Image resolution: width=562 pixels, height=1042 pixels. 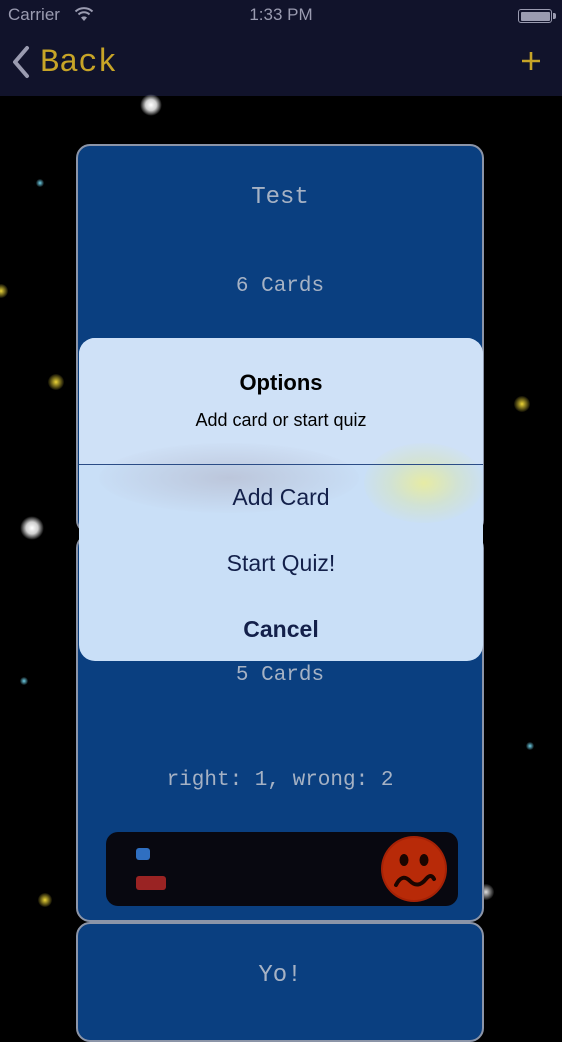 What do you see at coordinates (280, 286) in the screenshot?
I see `deck-card-count: 6 Cards` at bounding box center [280, 286].